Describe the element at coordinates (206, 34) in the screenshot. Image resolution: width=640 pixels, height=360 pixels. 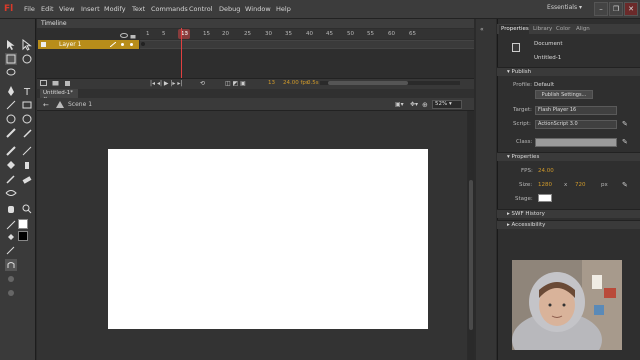
I see `frame-number: 15` at that location.